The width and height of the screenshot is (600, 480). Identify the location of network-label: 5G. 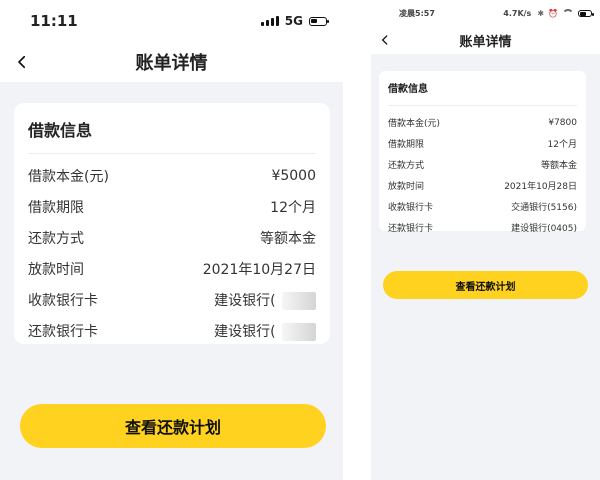
(293, 21).